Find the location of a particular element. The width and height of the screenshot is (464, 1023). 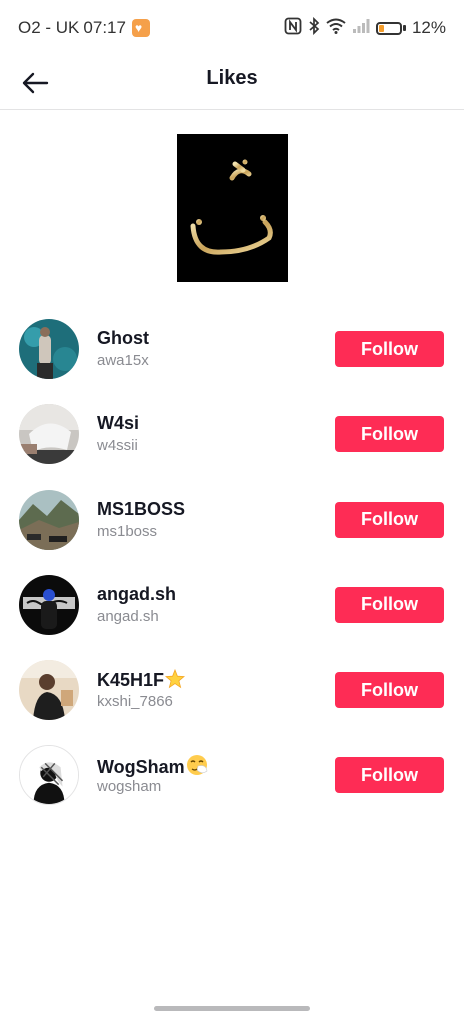

battery-body is located at coordinates (388, 28).